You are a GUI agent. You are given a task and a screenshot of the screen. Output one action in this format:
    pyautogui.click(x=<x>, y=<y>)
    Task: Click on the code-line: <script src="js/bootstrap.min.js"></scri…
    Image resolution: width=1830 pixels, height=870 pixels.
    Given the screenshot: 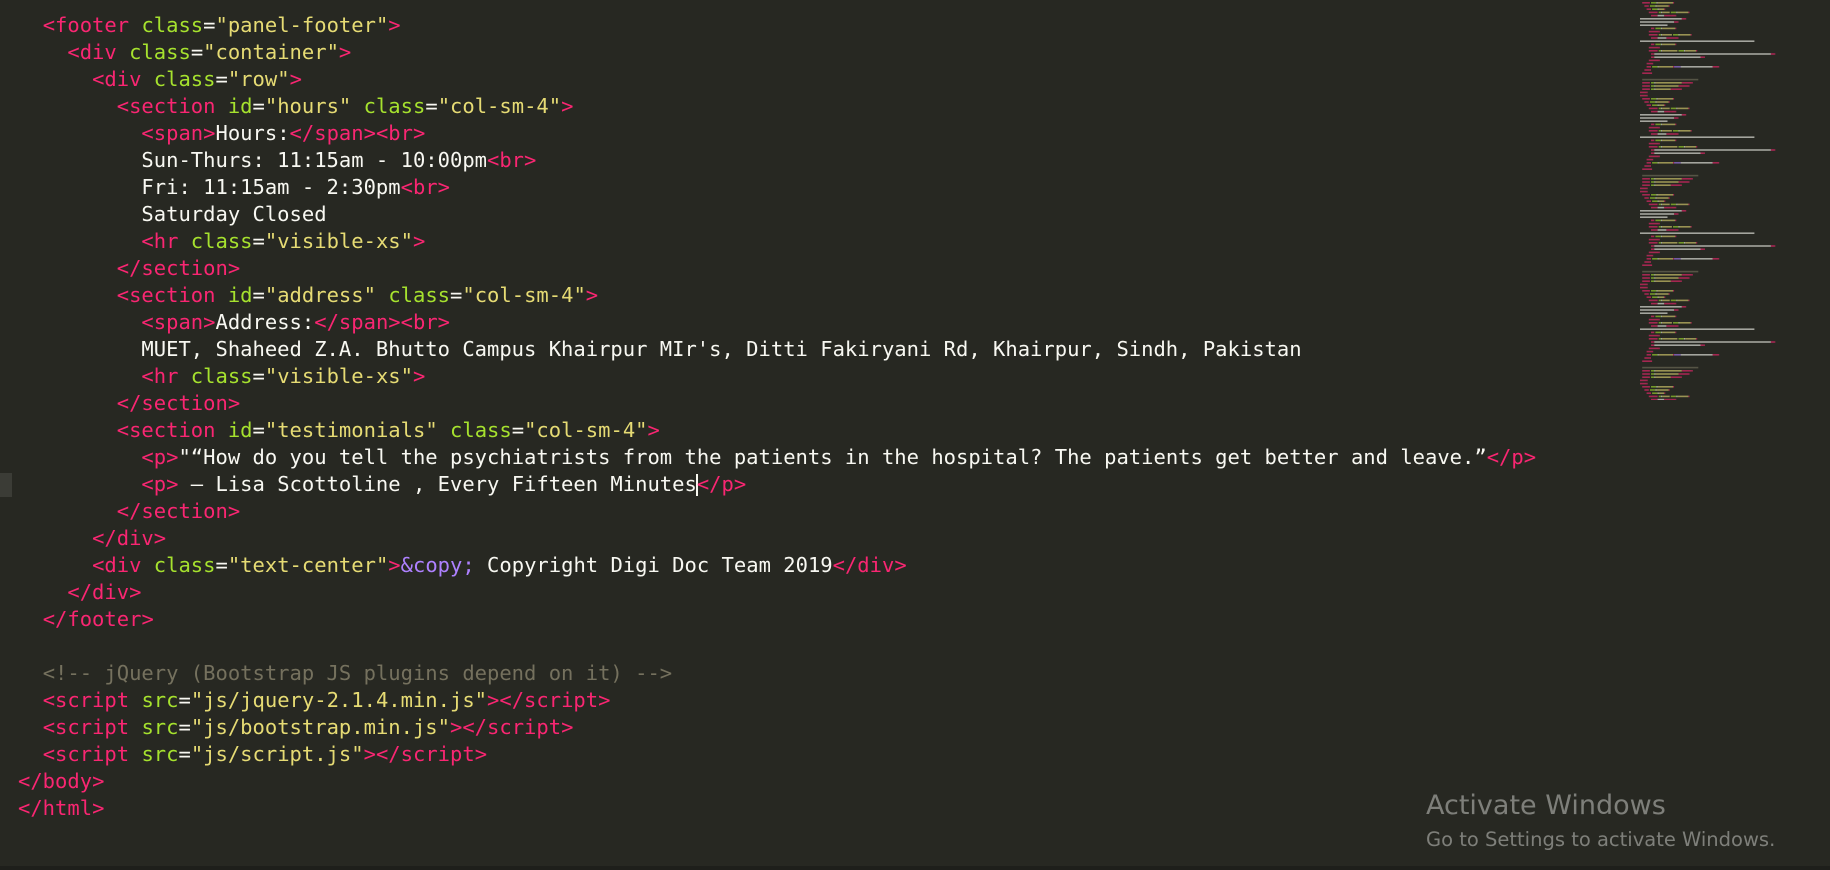 What is the action you would take?
    pyautogui.click(x=818, y=727)
    